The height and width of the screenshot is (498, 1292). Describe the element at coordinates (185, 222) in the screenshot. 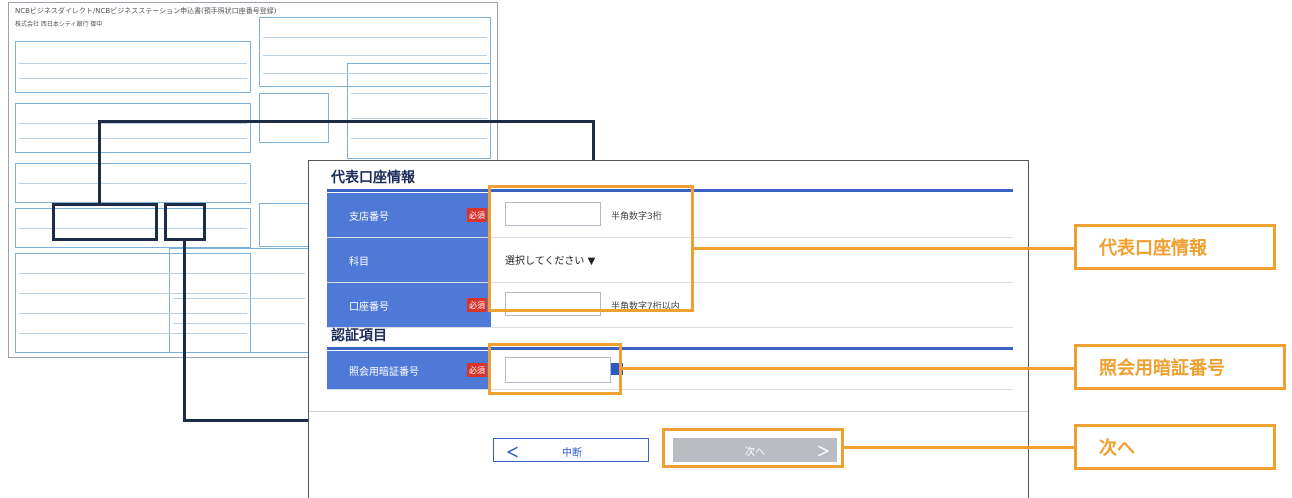

I see `paper-highlight-pin` at that location.